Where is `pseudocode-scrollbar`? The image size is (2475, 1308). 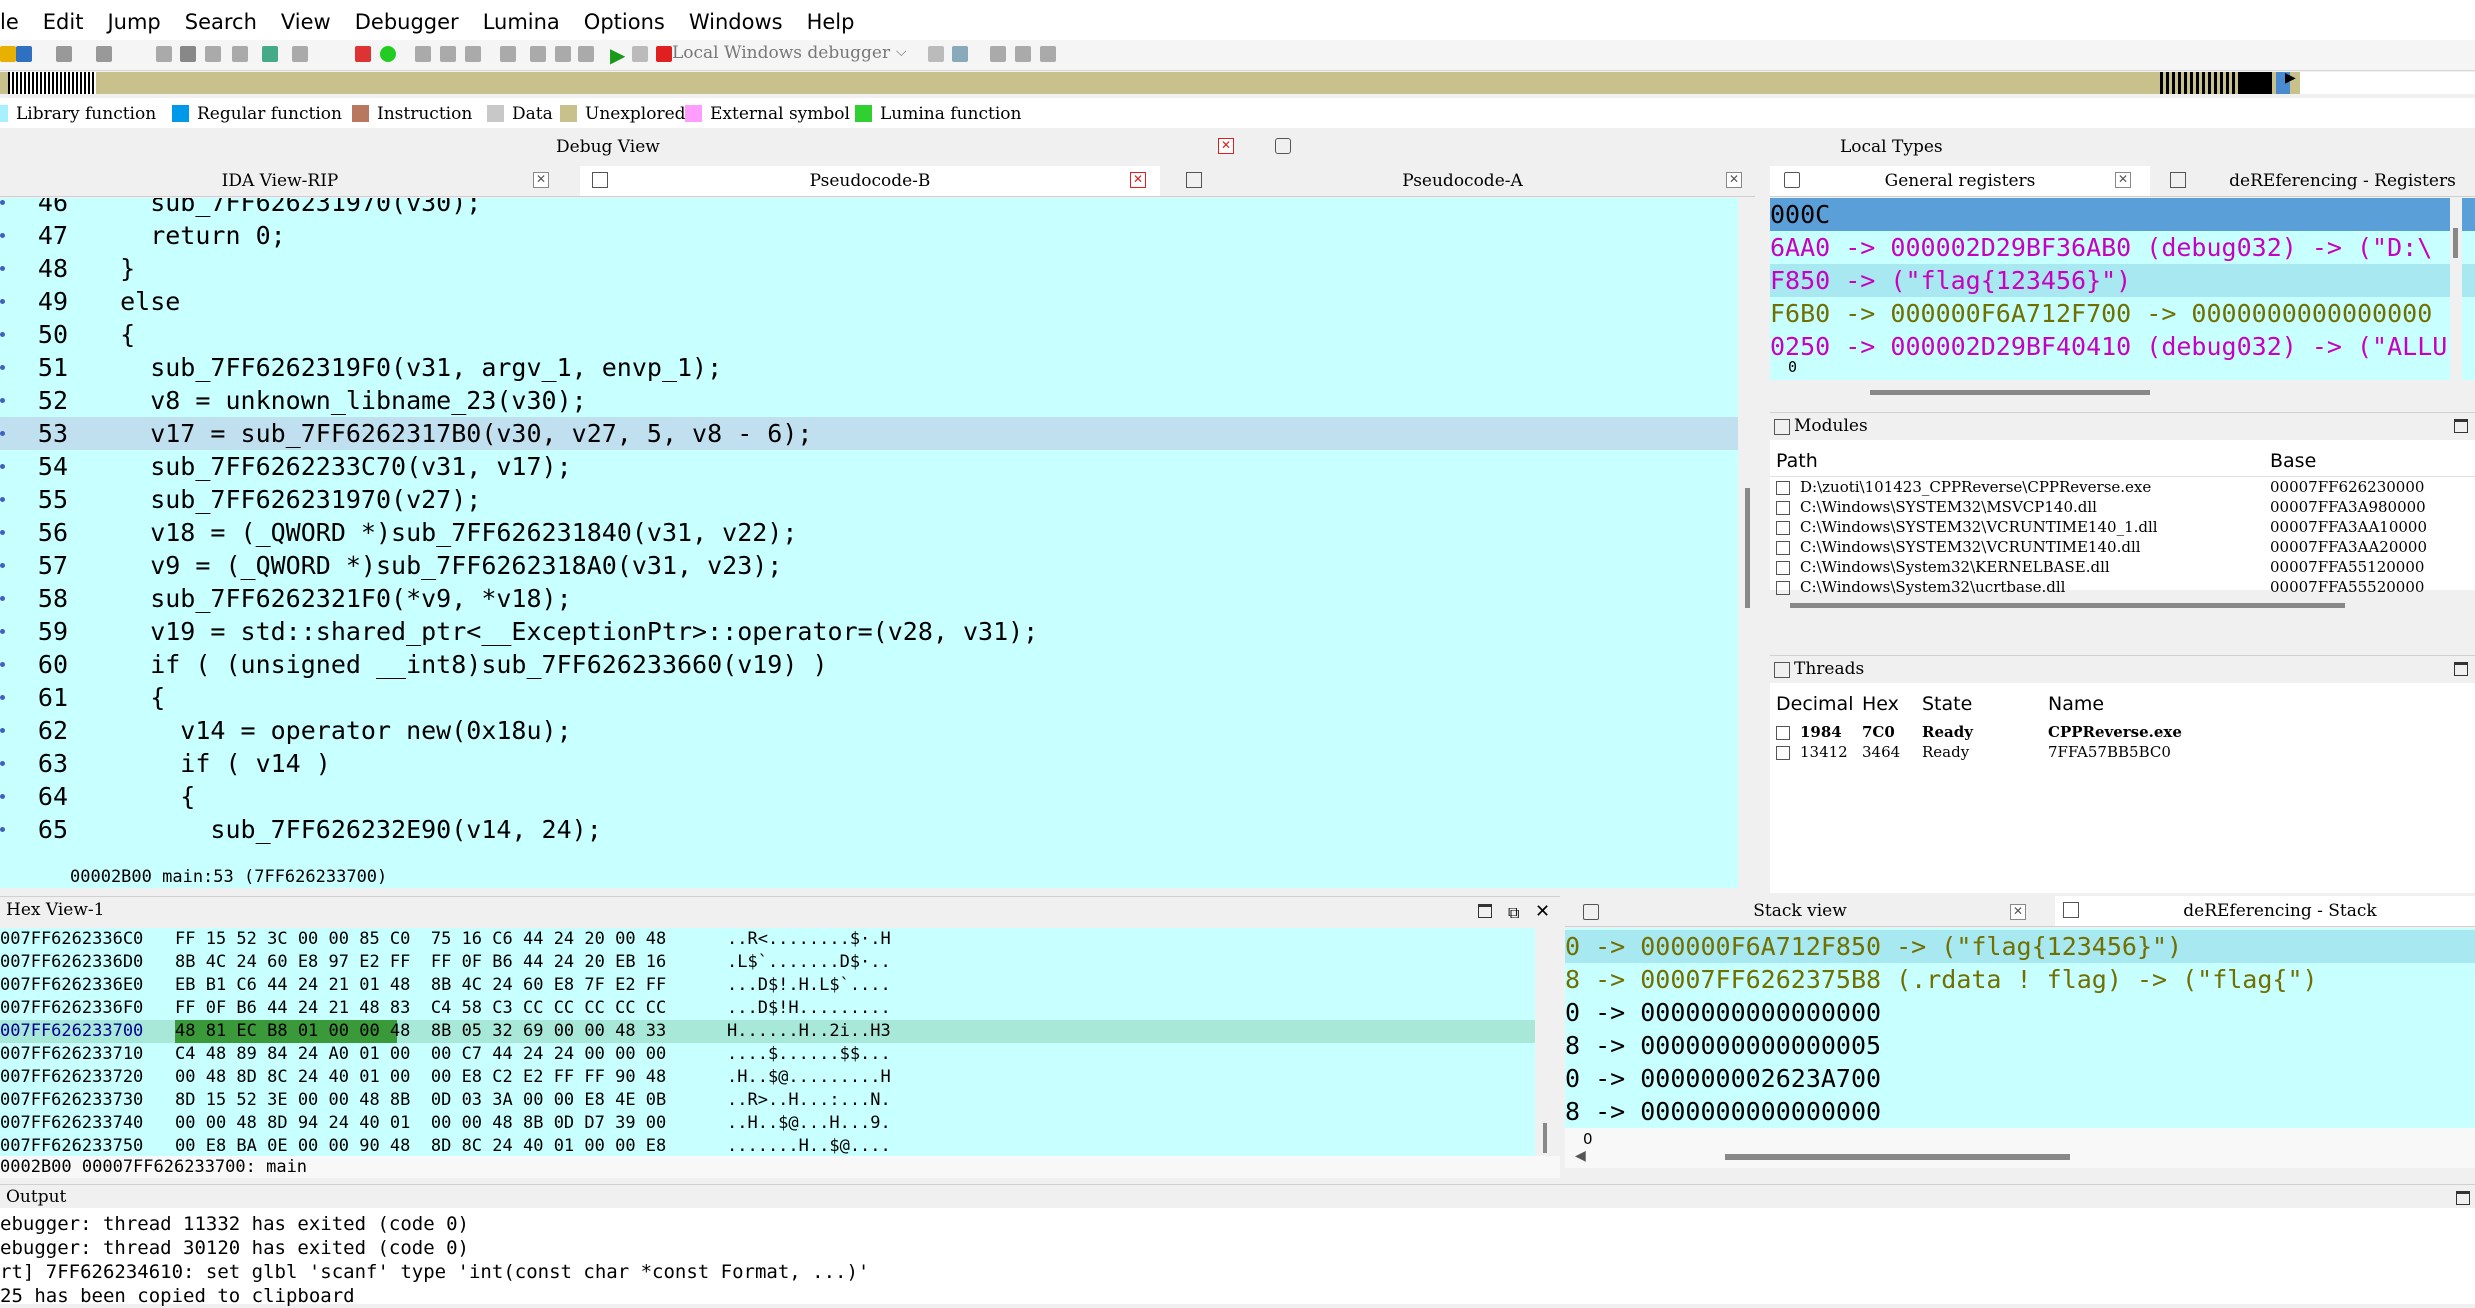
pseudocode-scrollbar is located at coordinates (1748, 543).